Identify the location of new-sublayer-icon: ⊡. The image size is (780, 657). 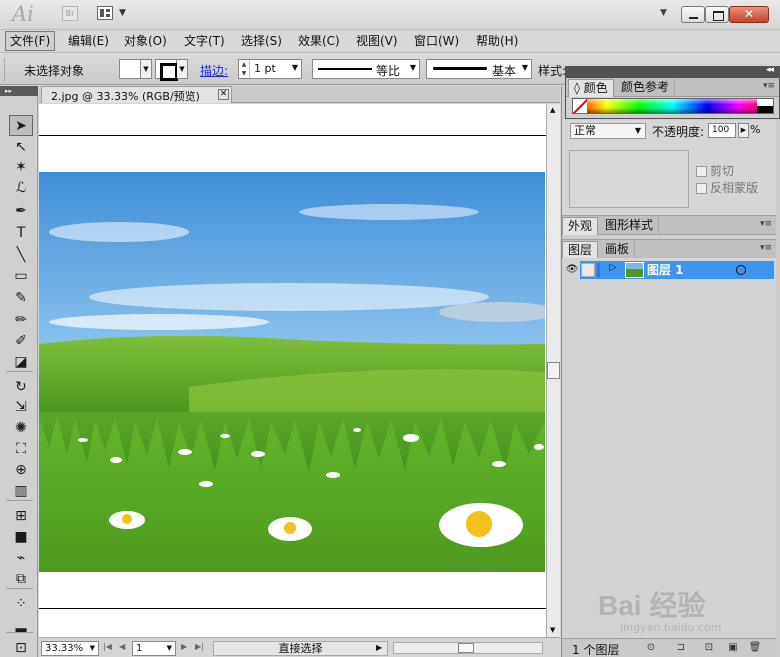
(709, 648).